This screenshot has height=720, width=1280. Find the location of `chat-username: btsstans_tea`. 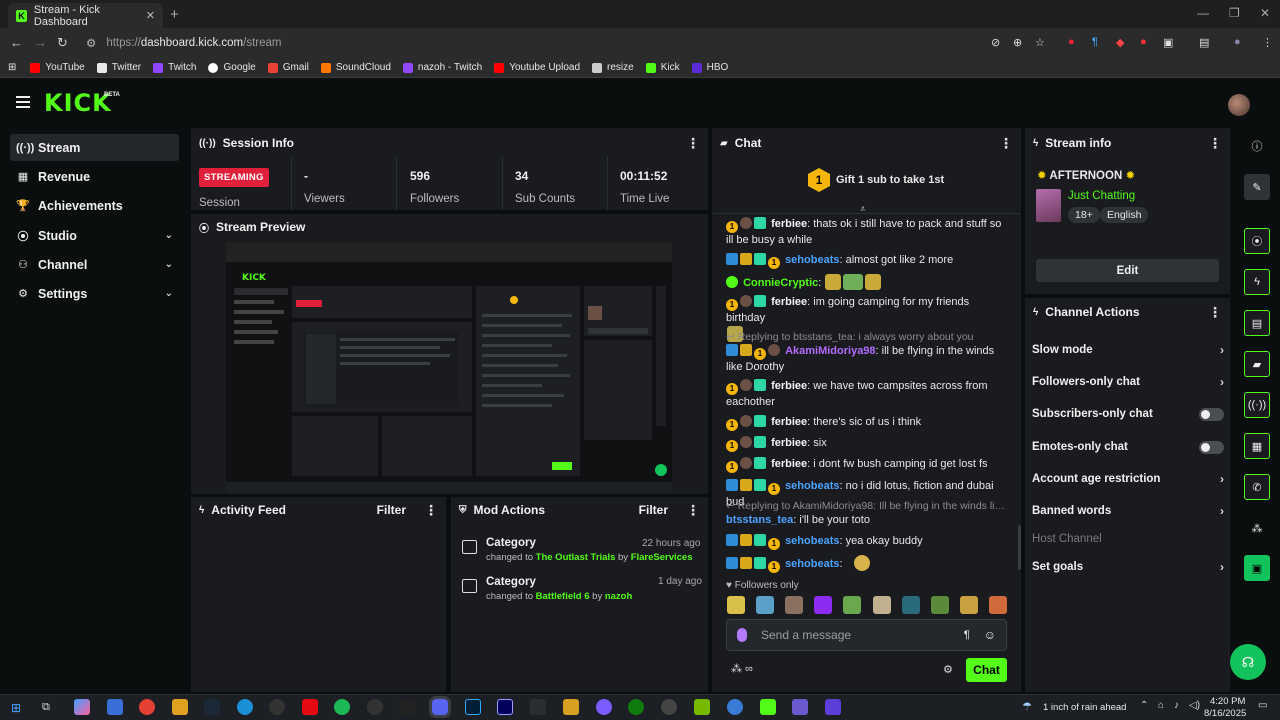

chat-username: btsstans_tea is located at coordinates (759, 520).